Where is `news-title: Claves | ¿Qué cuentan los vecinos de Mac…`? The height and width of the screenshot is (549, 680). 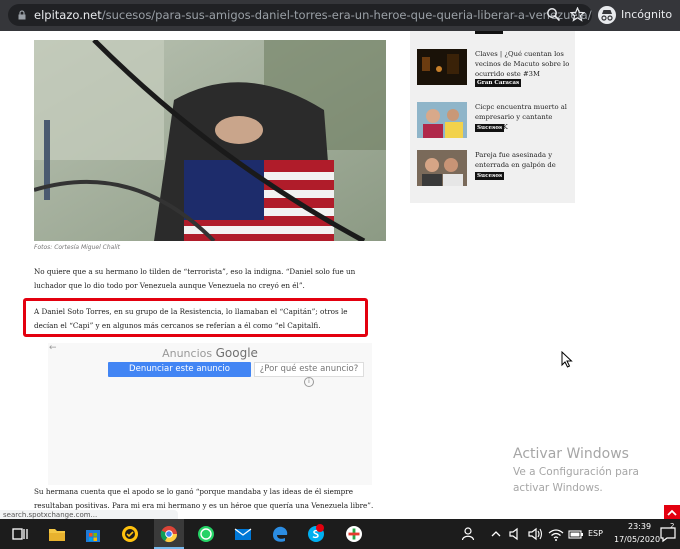
news-title: Claves | ¿Qué cuentan los vecinos de Mac… is located at coordinates (525, 64).